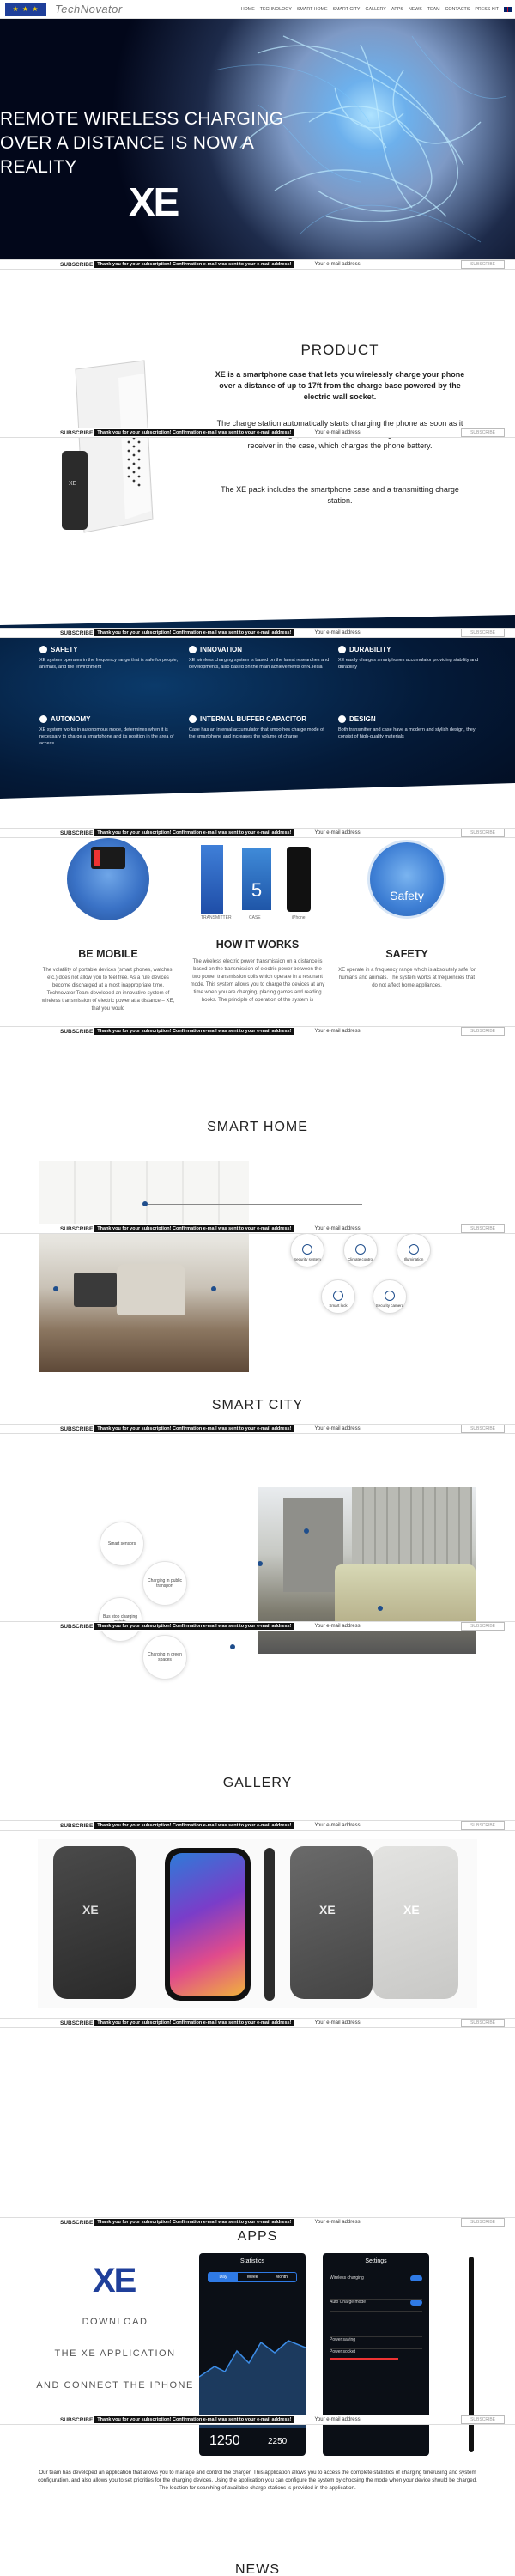  Describe the element at coordinates (115, 2322) in the screenshot. I see `apps-line-download: DOWNLOAD` at that location.